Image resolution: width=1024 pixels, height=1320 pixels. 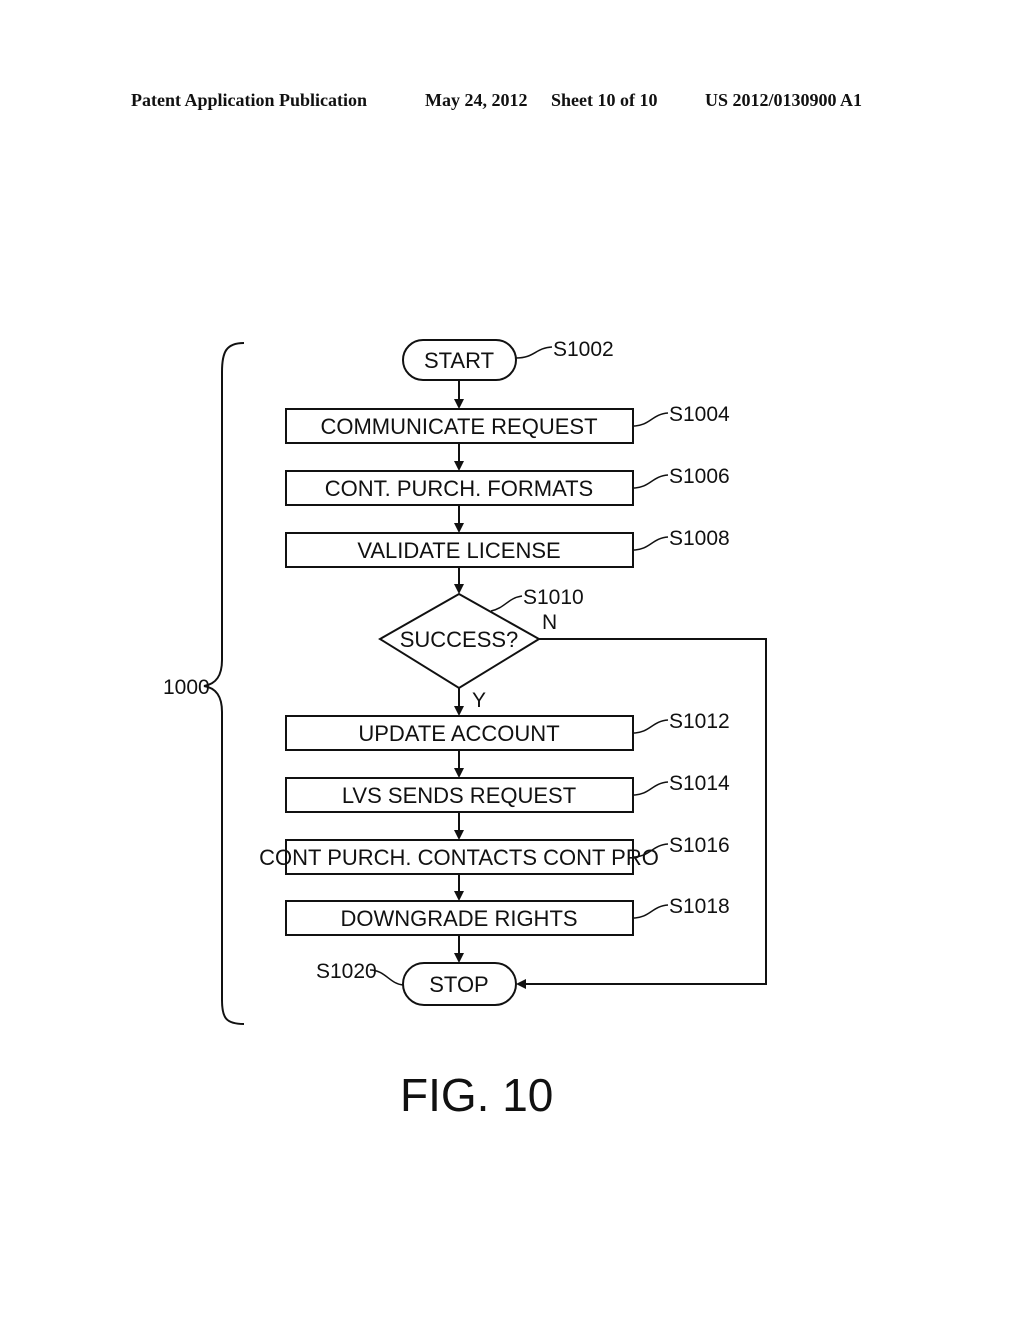 I want to click on step-ref: S1018, so click(x=699, y=906).